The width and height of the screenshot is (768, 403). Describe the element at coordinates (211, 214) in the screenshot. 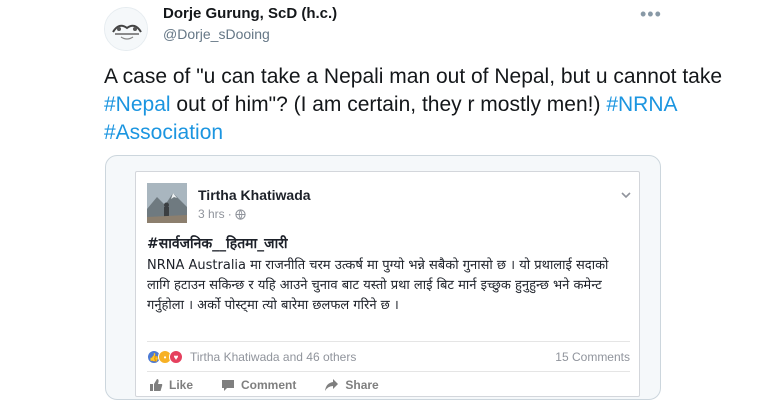

I see `post-time: 3 hrs` at that location.